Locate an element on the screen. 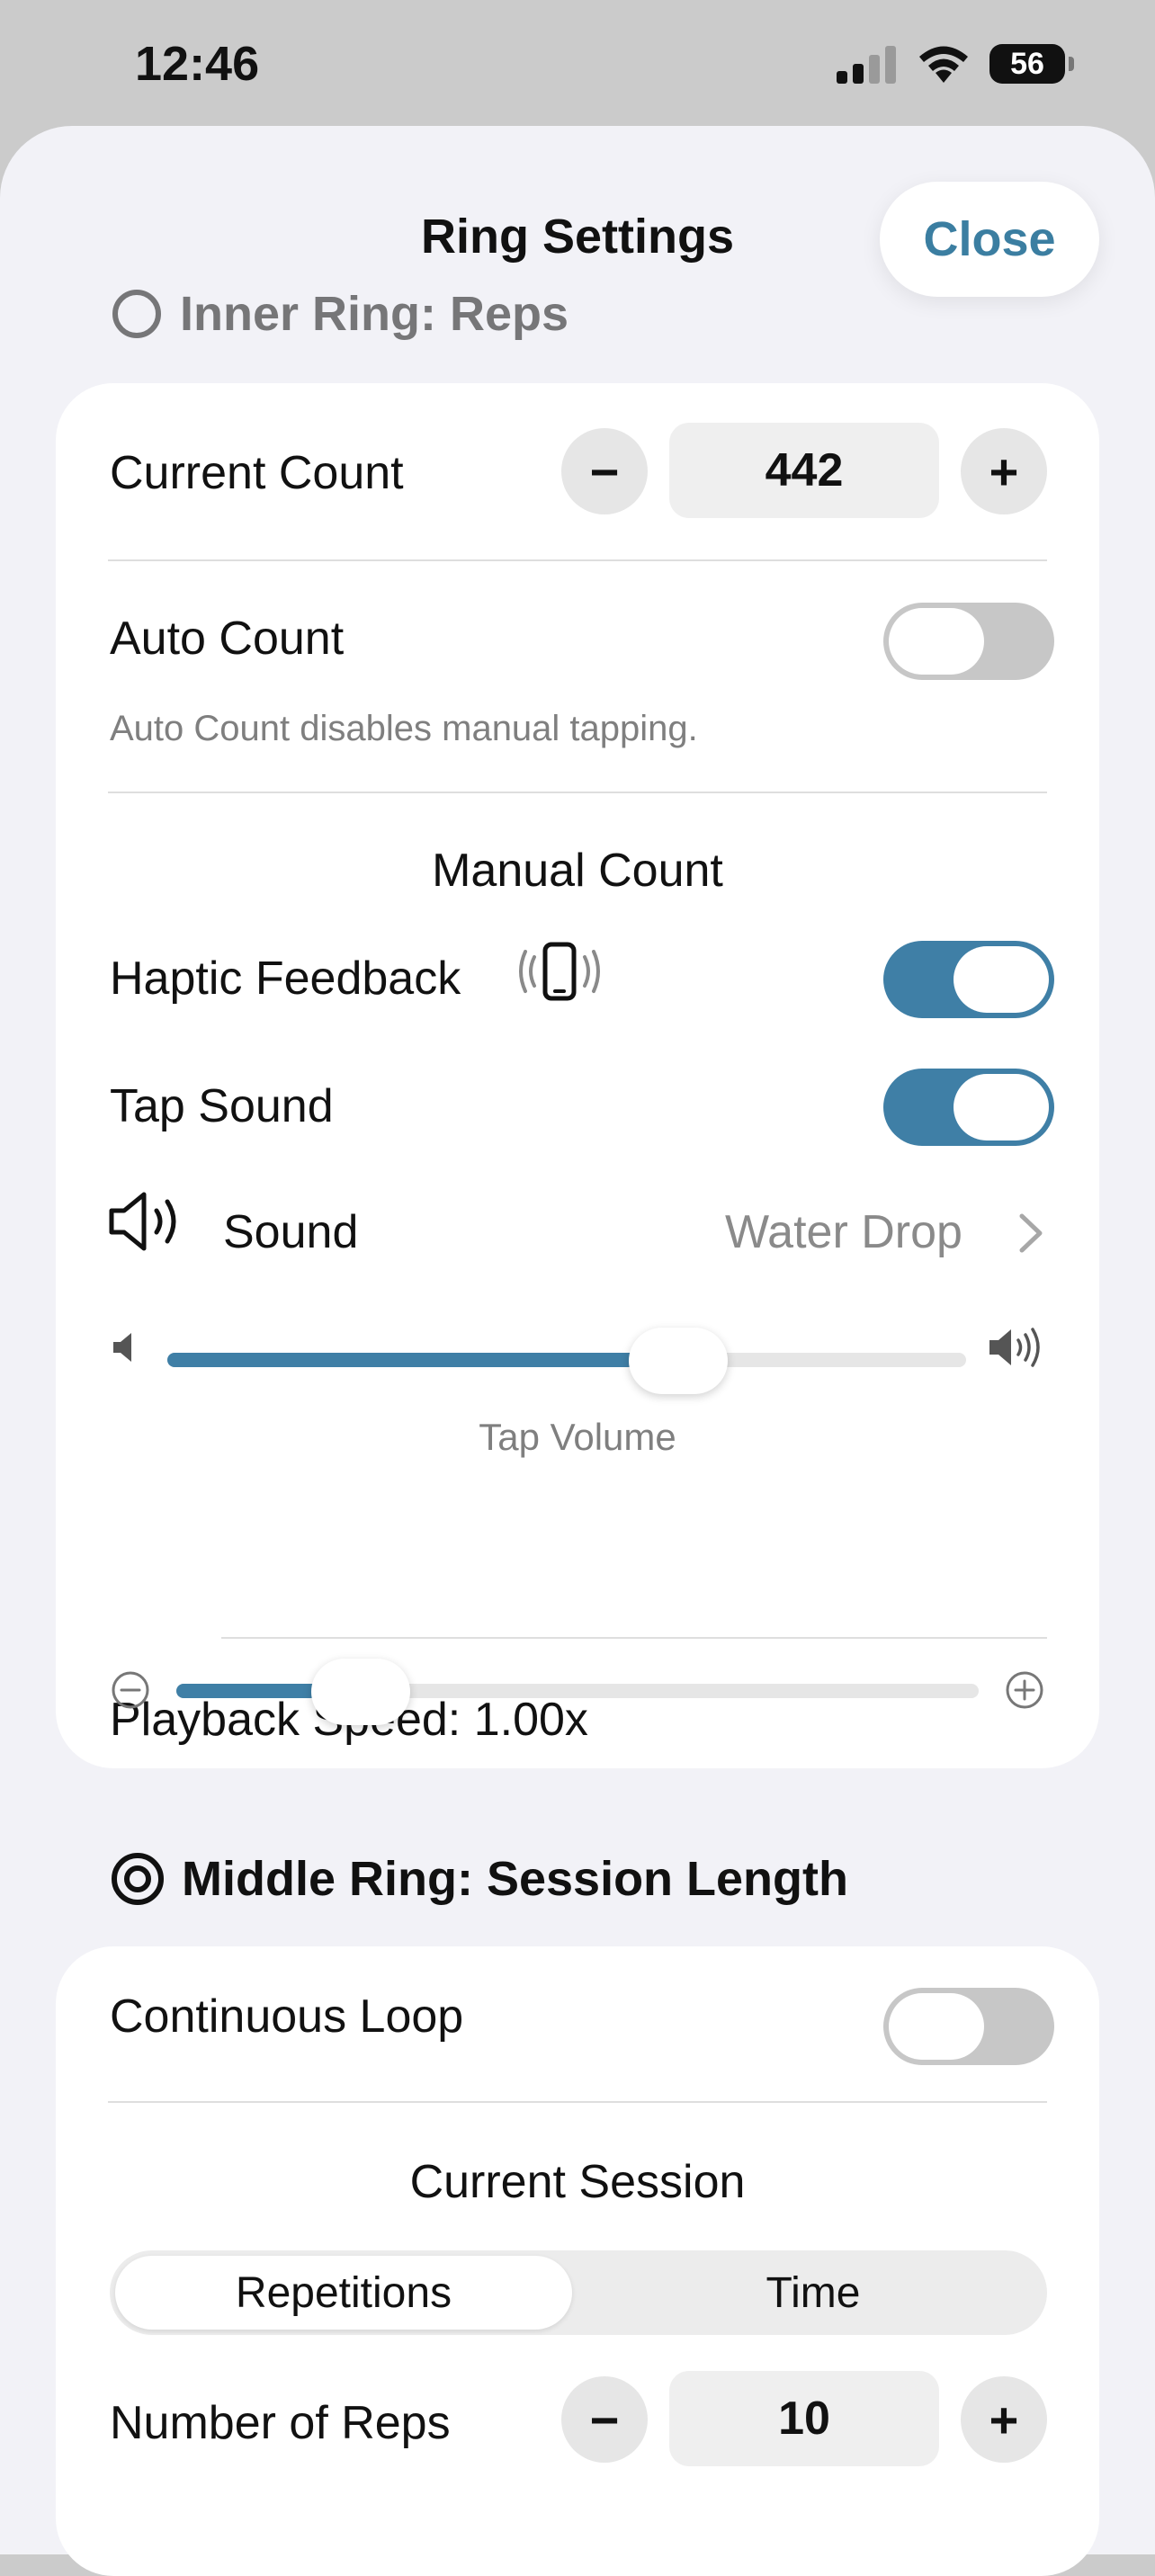  inner-ring-header: Inner Ring: Reps is located at coordinates (339, 314).